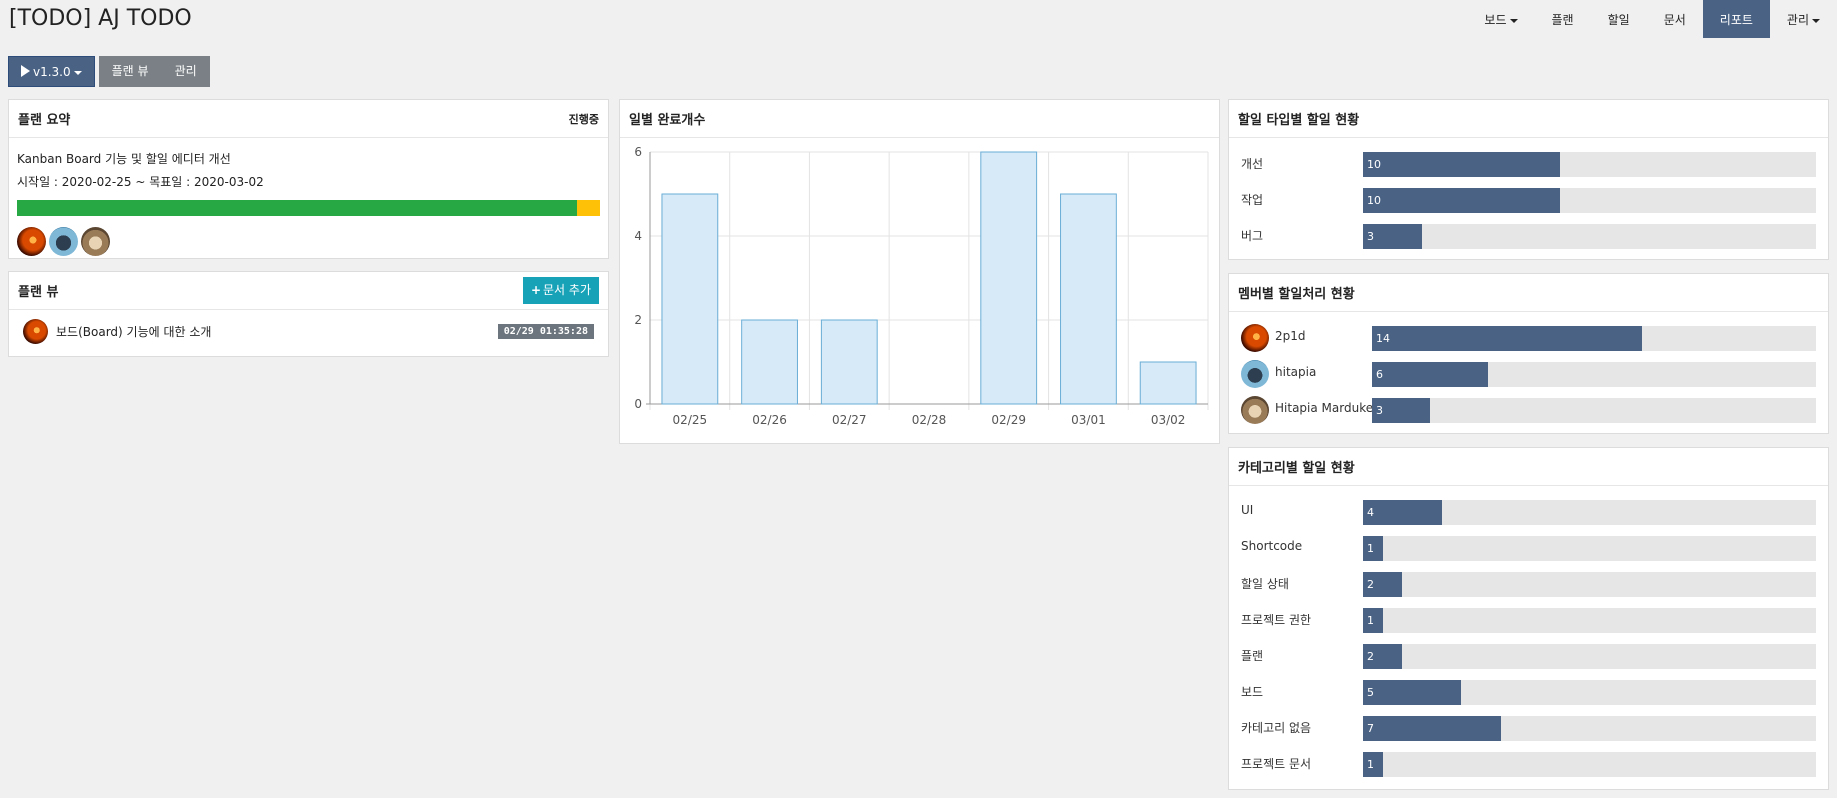  I want to click on stat-row: 2p1d 14, so click(1528, 338).